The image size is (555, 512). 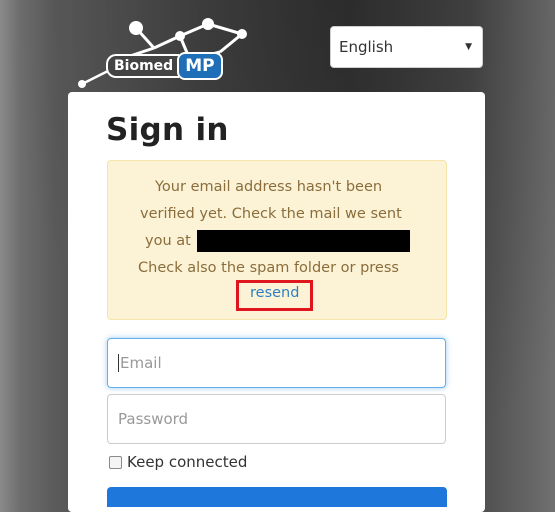 What do you see at coordinates (276, 363) in the screenshot?
I see `email-field: Email` at bounding box center [276, 363].